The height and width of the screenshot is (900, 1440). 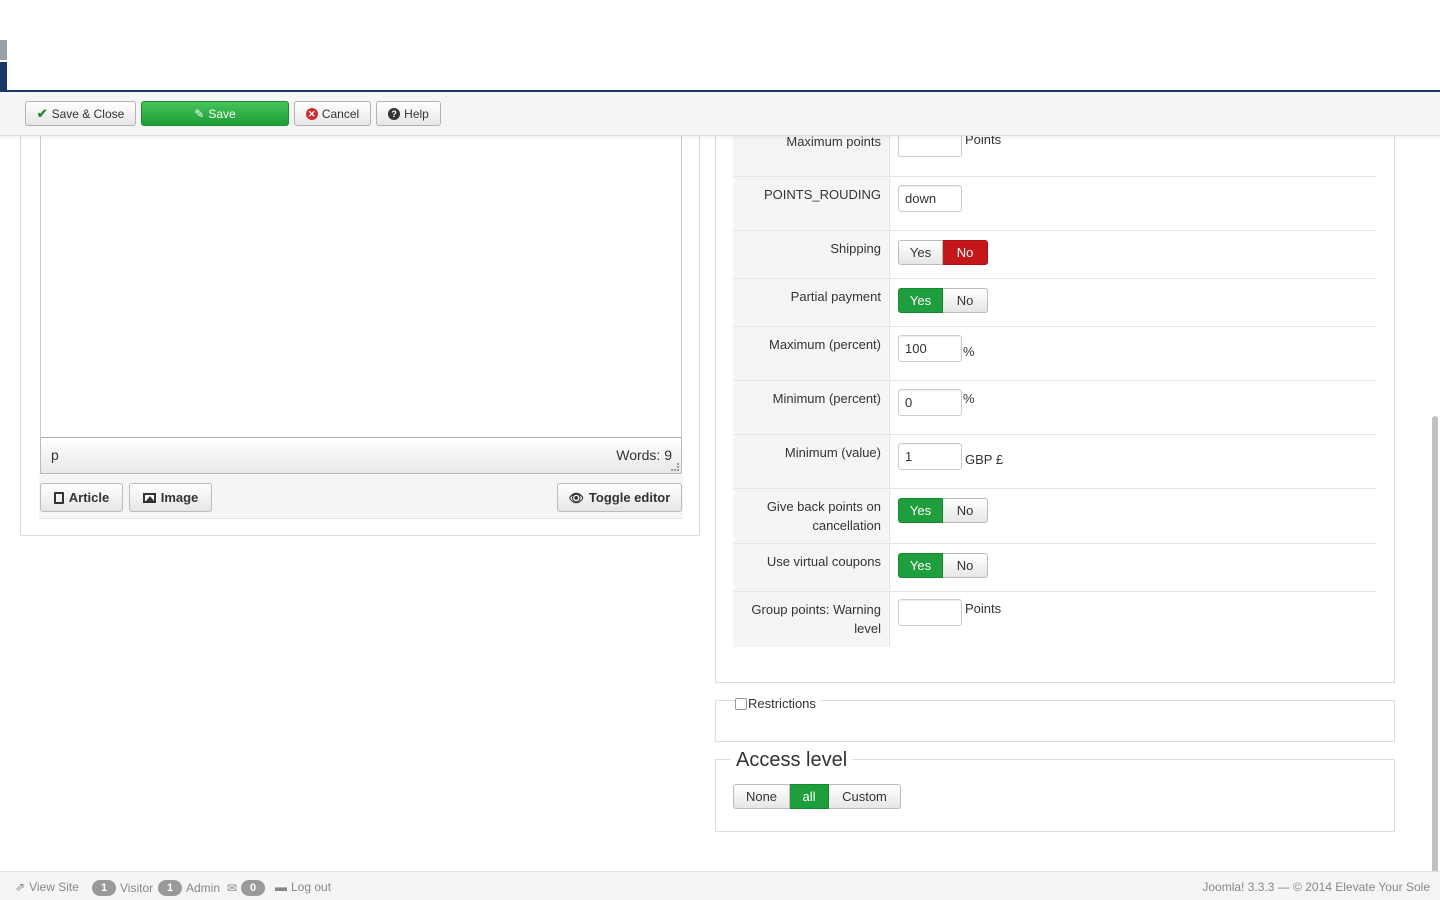 I want to click on save-close-button: ✔ Save & Close, so click(x=80, y=113).